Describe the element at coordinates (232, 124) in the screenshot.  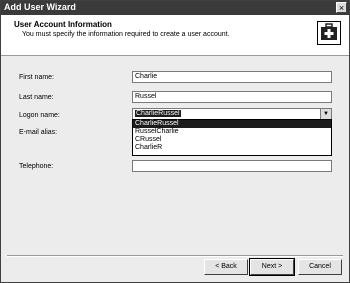
I see `logon-option: CharlieRussel` at that location.